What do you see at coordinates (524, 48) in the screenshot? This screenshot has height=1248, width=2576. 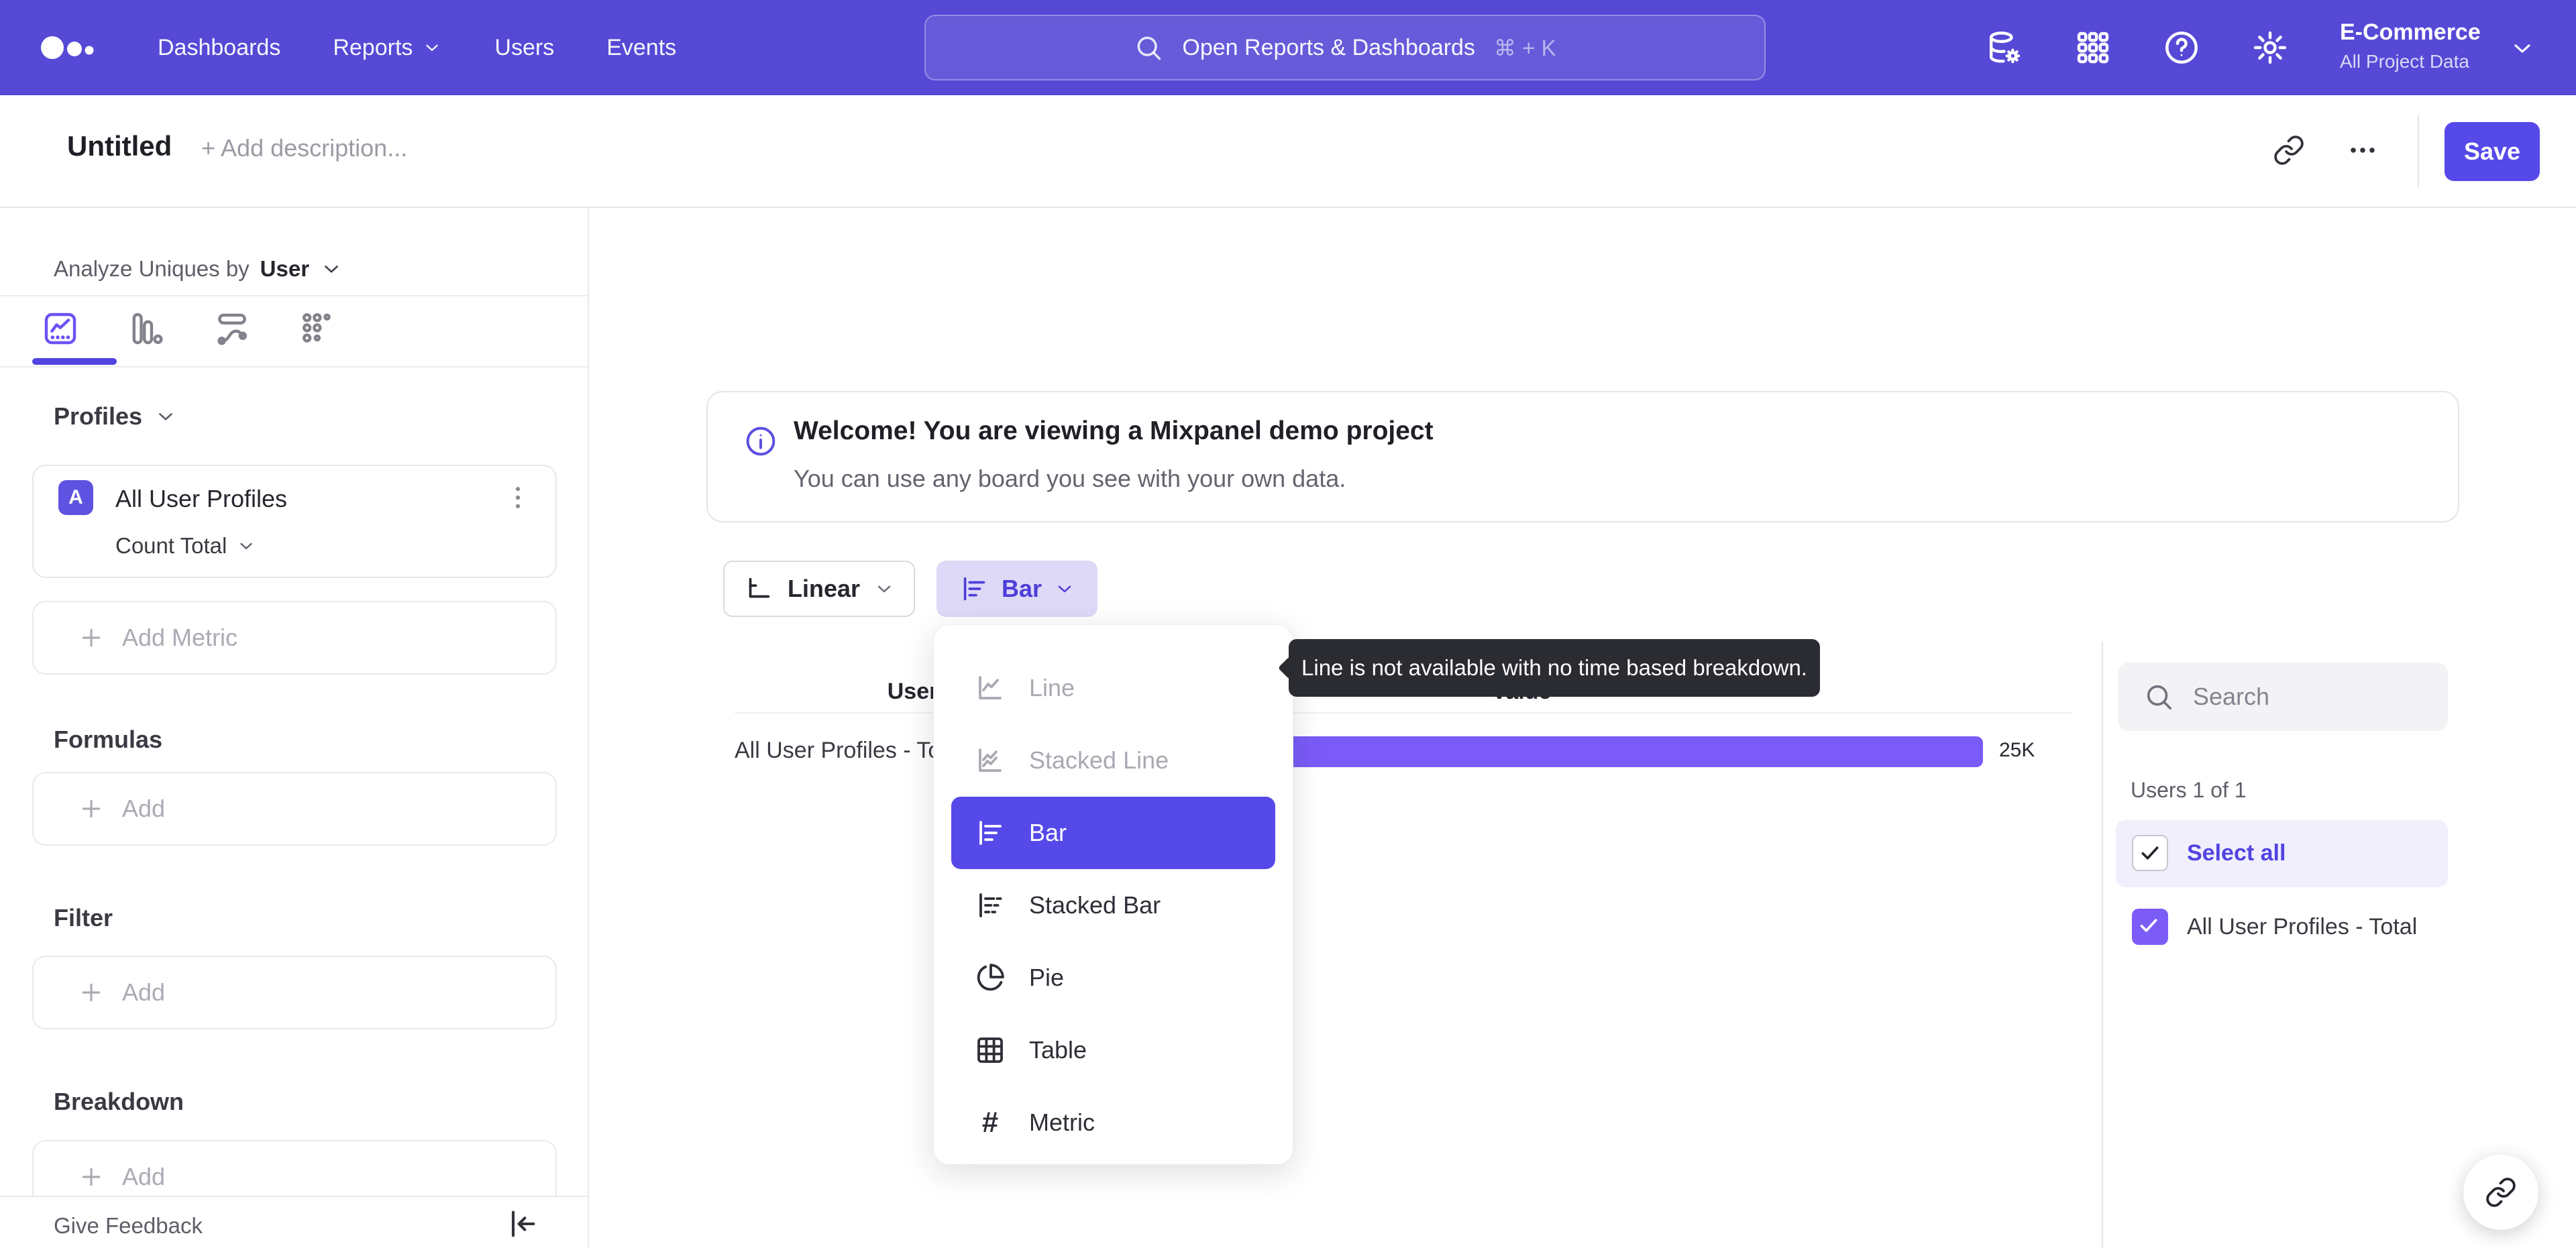 I see `nav-users: Users` at bounding box center [524, 48].